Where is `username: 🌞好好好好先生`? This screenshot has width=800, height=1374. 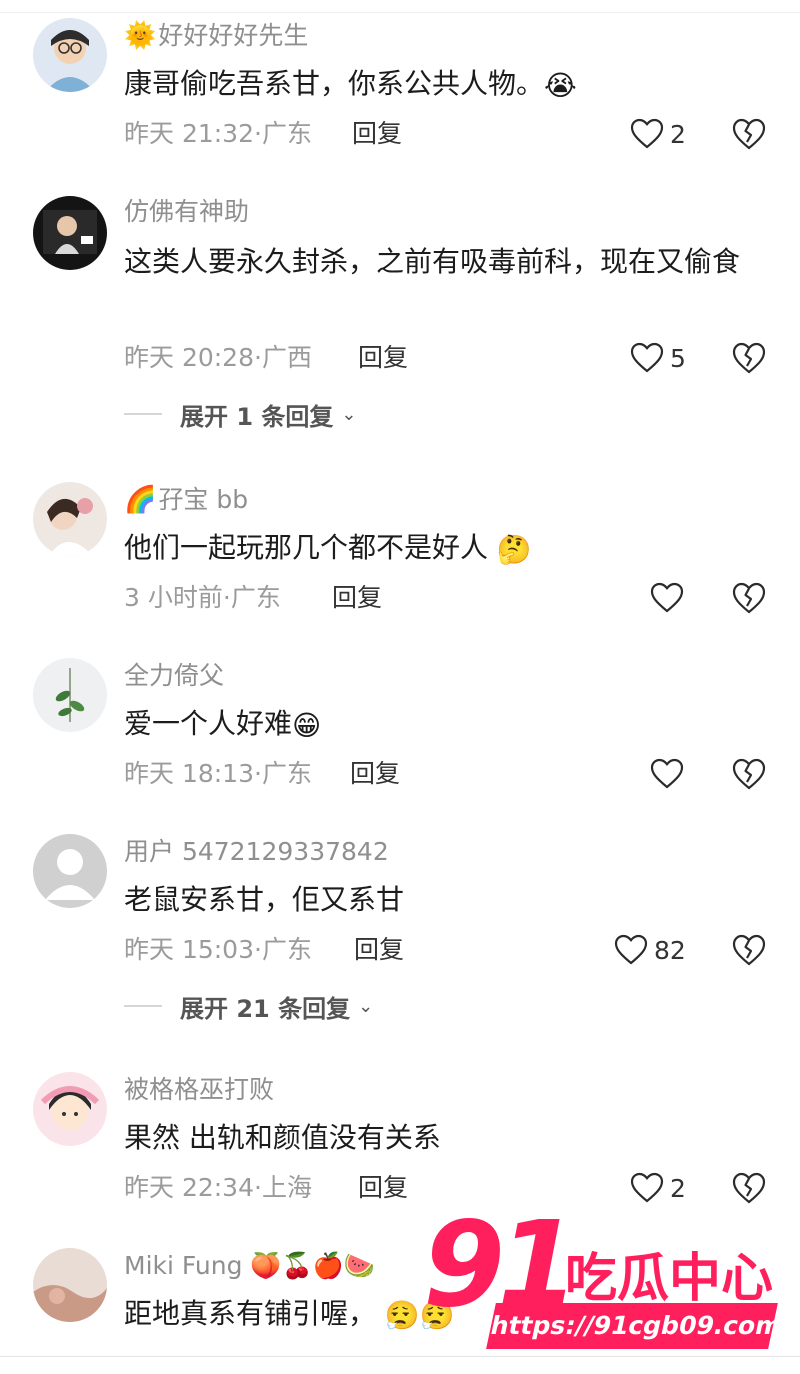 username: 🌞好好好好先生 is located at coordinates (216, 36).